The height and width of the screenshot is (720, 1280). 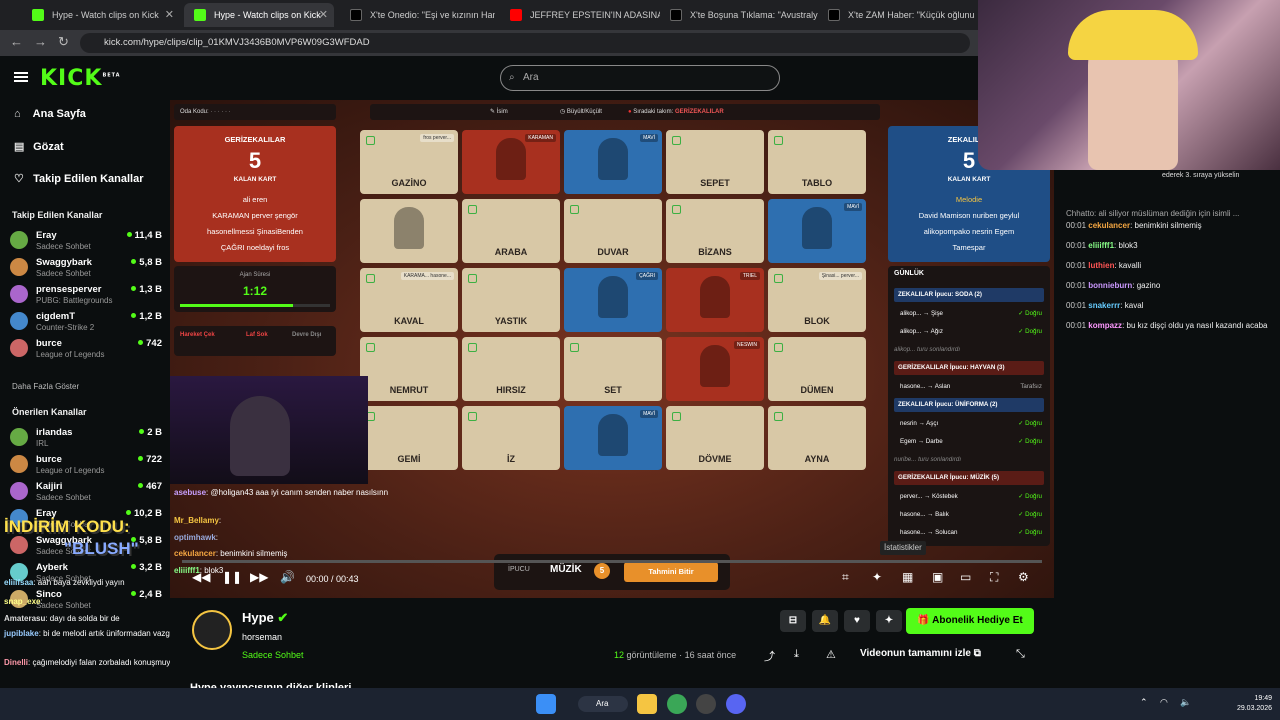 What do you see at coordinates (511, 252) in the screenshot?
I see `card-word: ARABA` at bounding box center [511, 252].